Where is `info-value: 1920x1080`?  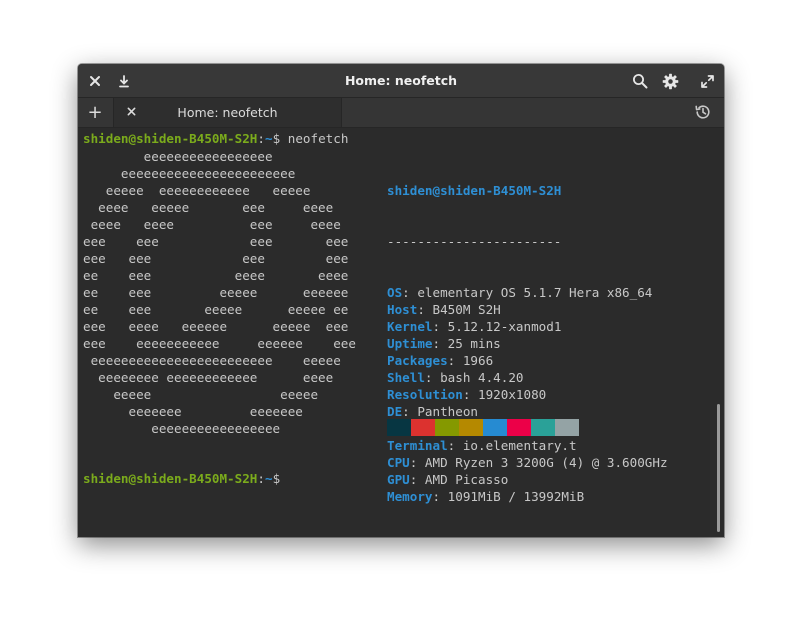
info-value: 1920x1080 is located at coordinates (512, 394).